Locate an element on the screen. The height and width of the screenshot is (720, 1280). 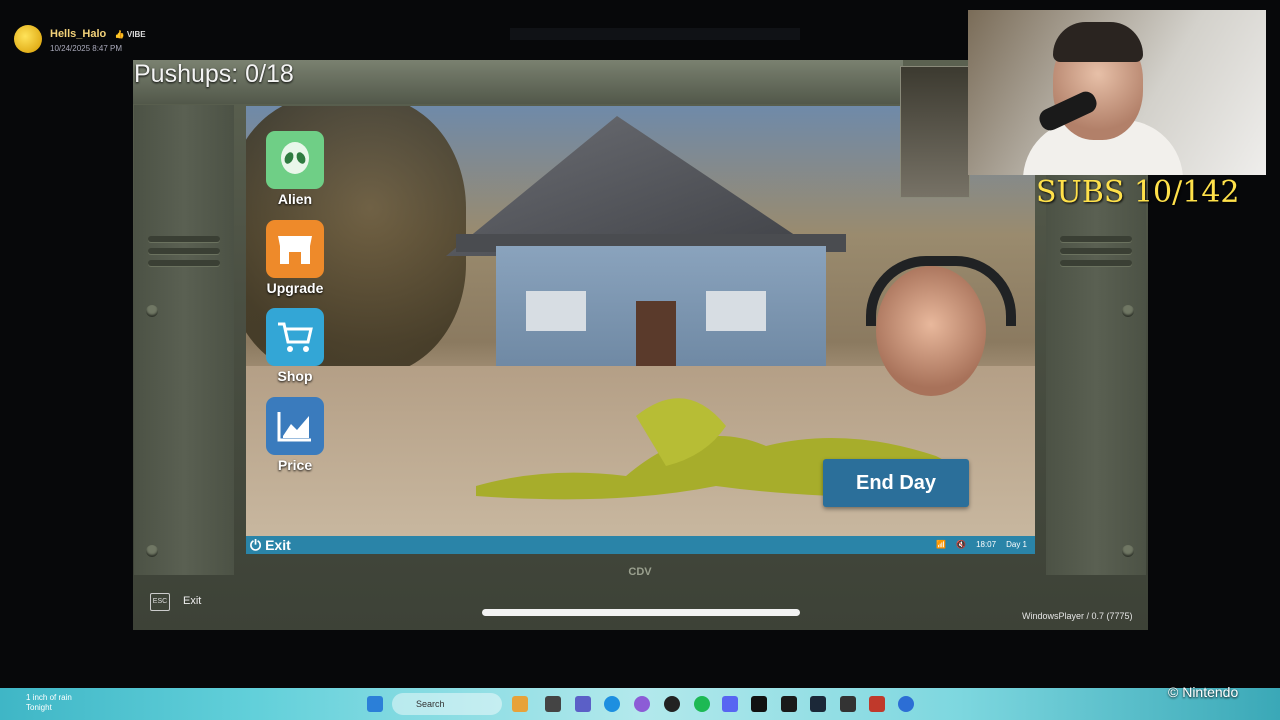
app-upgrade: Upgrade is located at coordinates (295, 258).